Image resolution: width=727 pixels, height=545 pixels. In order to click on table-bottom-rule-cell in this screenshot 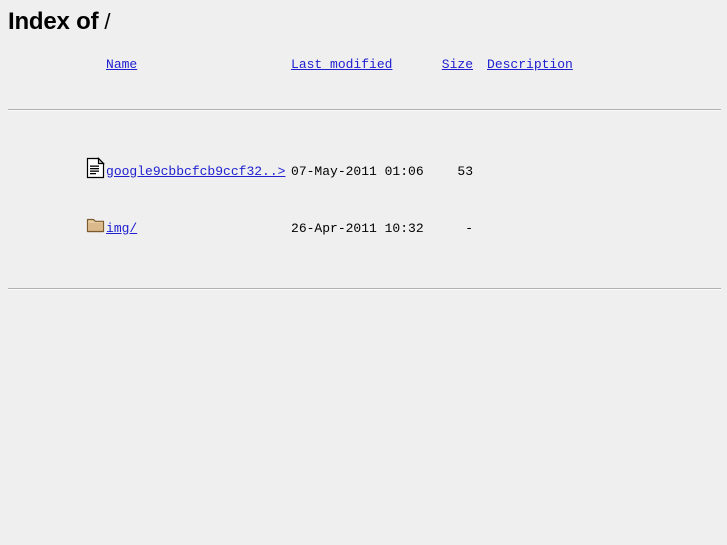, I will do `click(364, 289)`.